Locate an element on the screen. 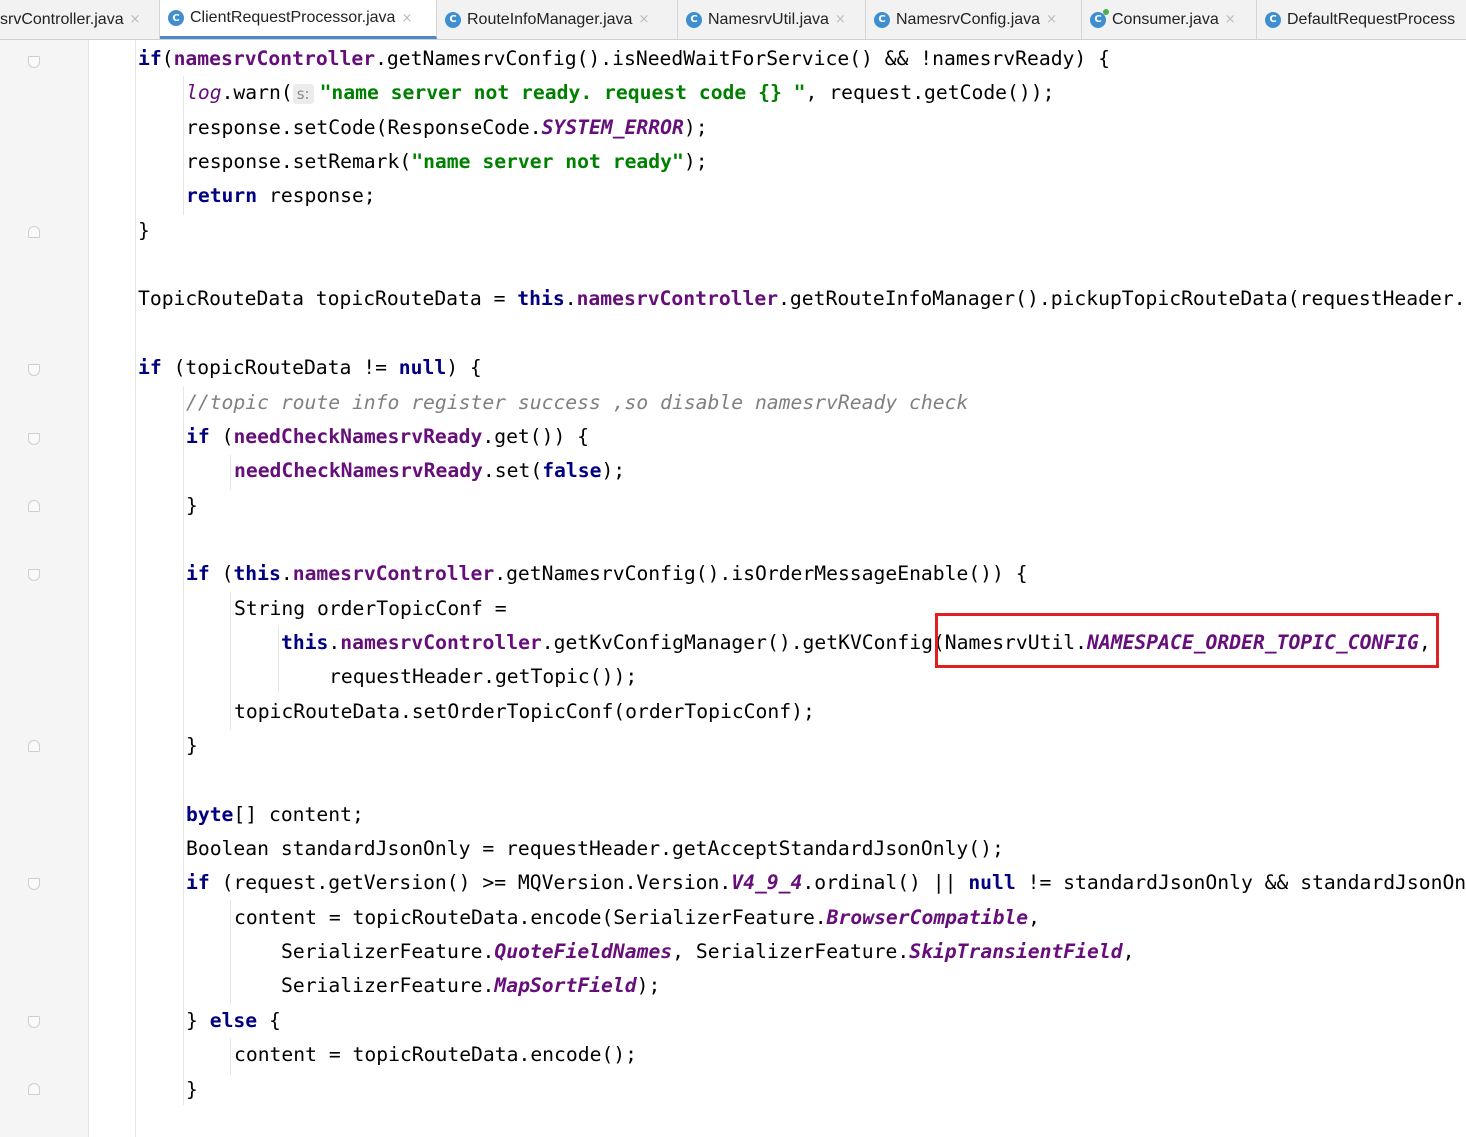  code-token: response.setRemark( is located at coordinates (299, 162).